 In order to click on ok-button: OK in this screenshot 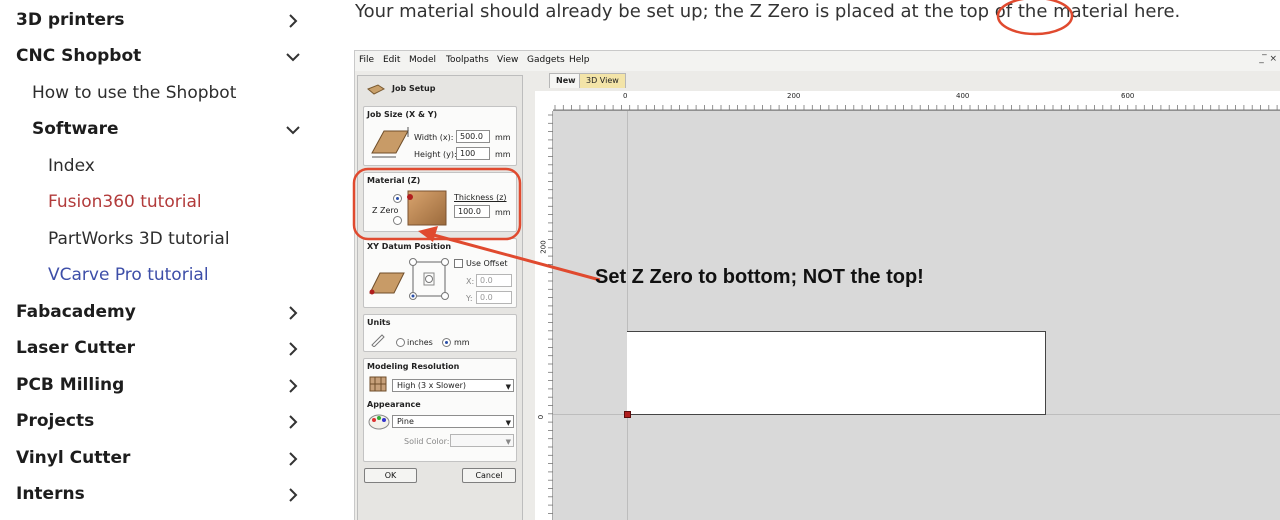, I will do `click(390, 475)`.